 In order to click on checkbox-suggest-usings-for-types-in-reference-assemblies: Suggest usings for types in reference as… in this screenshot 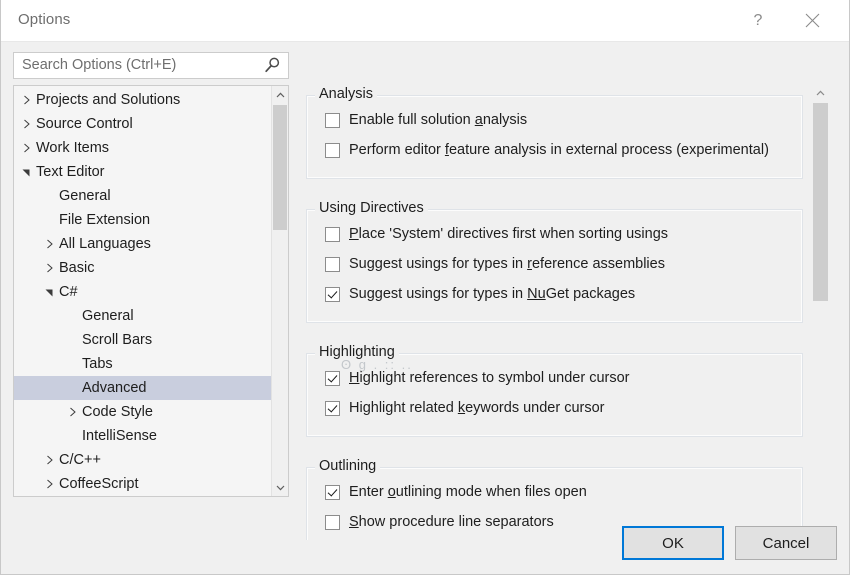, I will do `click(495, 264)`.